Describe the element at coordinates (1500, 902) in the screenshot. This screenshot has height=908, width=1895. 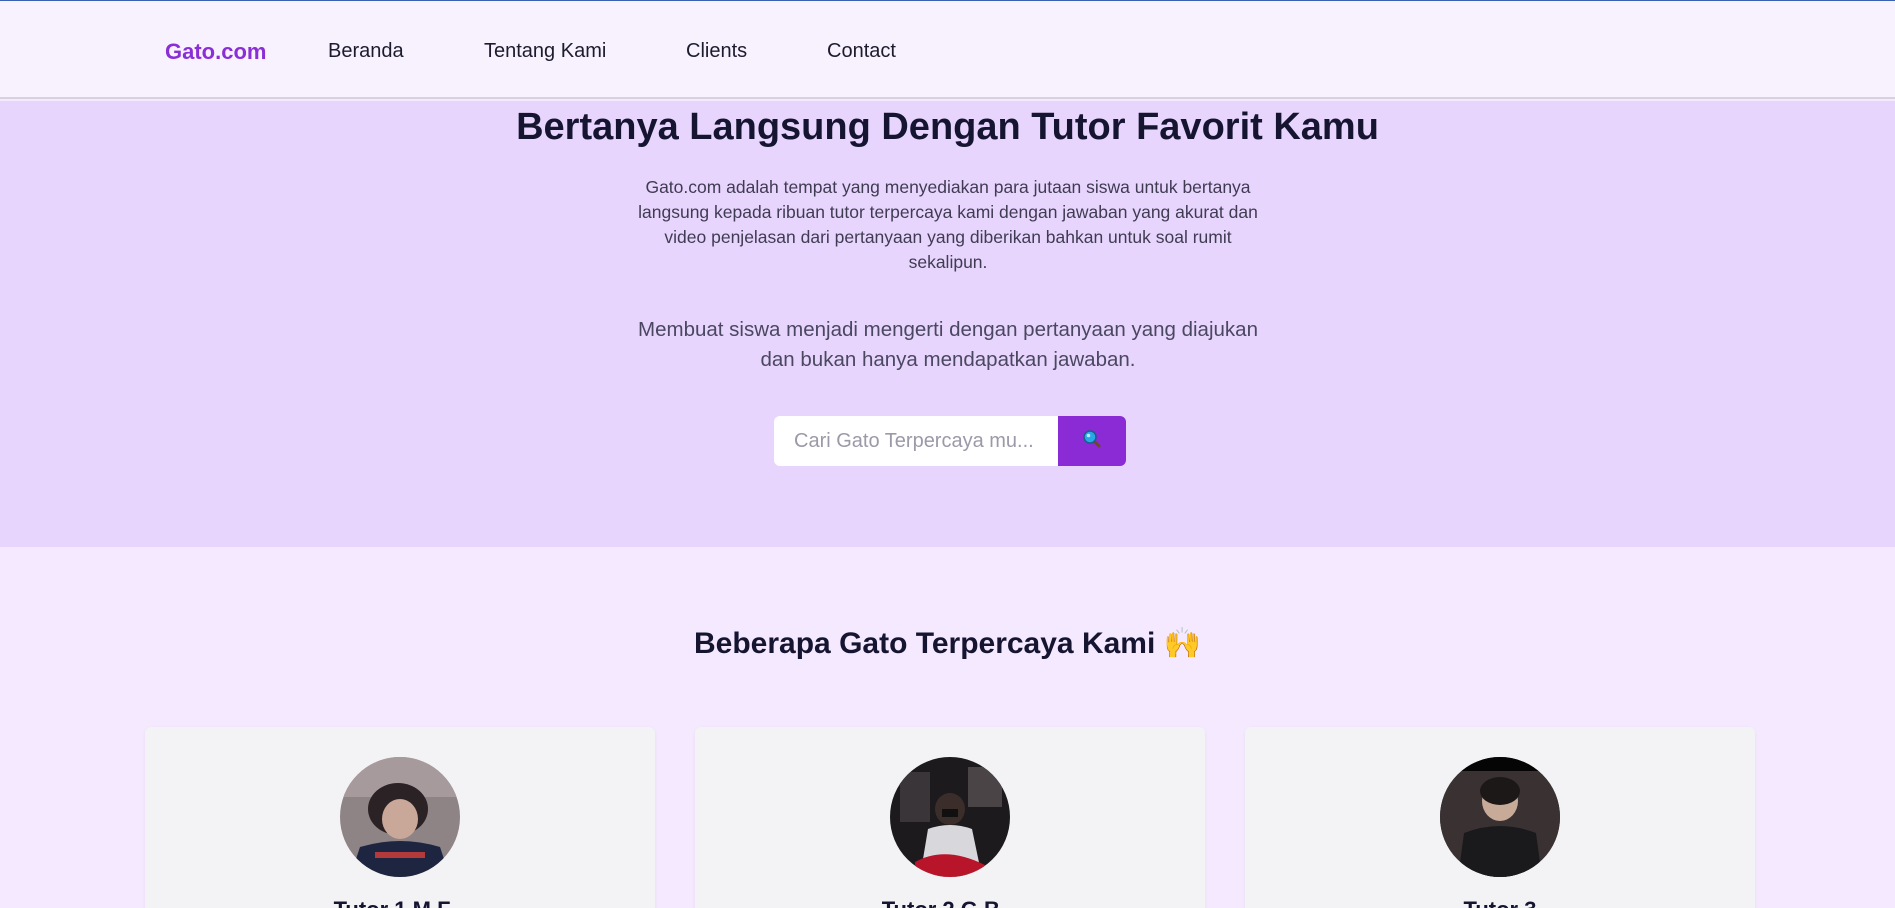
I see `tutor-name: Tutor 3` at that location.